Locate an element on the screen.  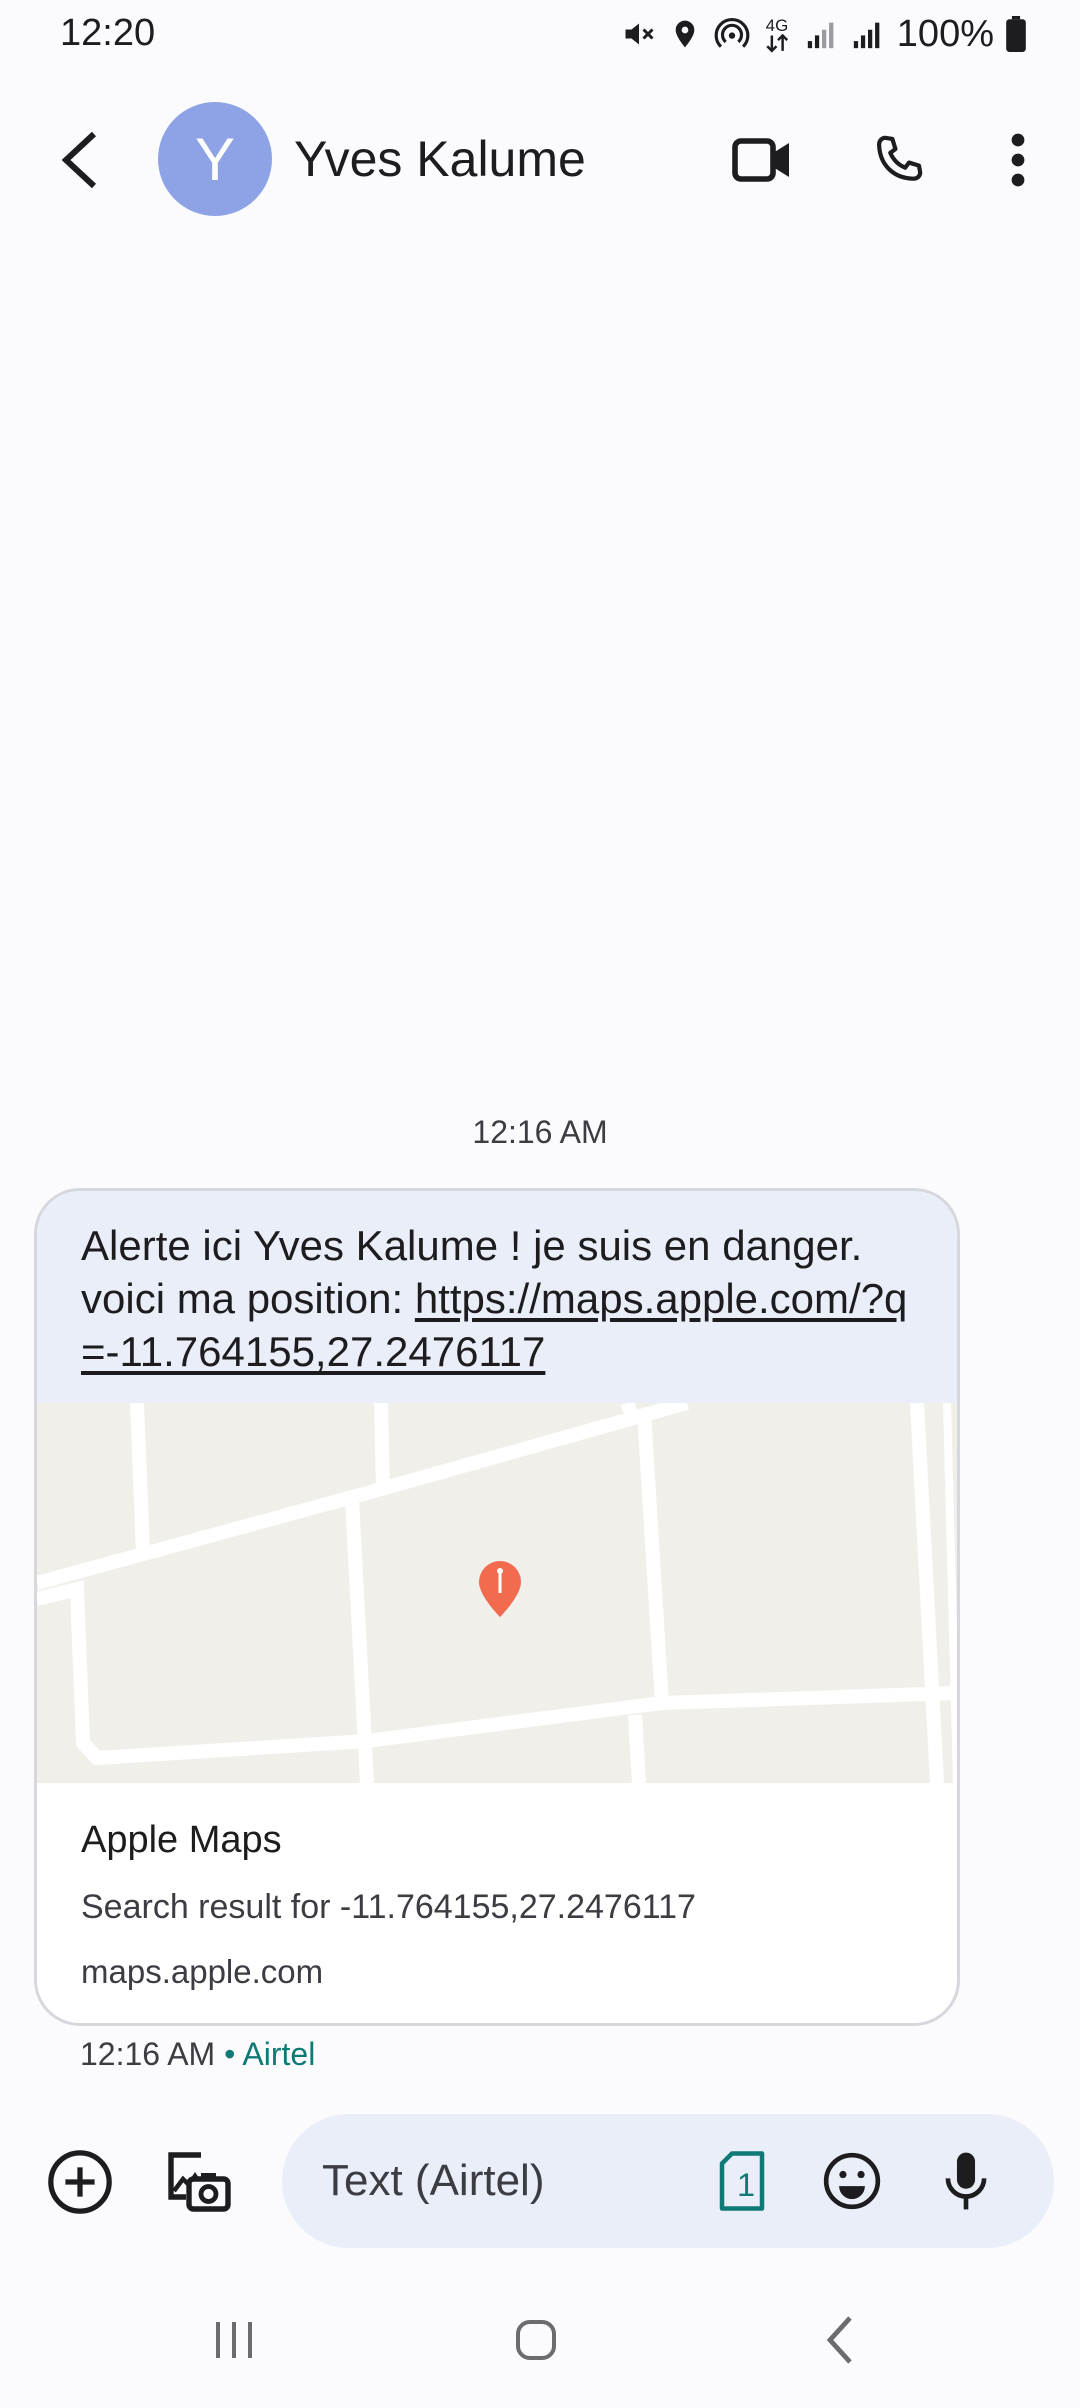
preview-domain: maps.apple.com is located at coordinates (202, 1971).